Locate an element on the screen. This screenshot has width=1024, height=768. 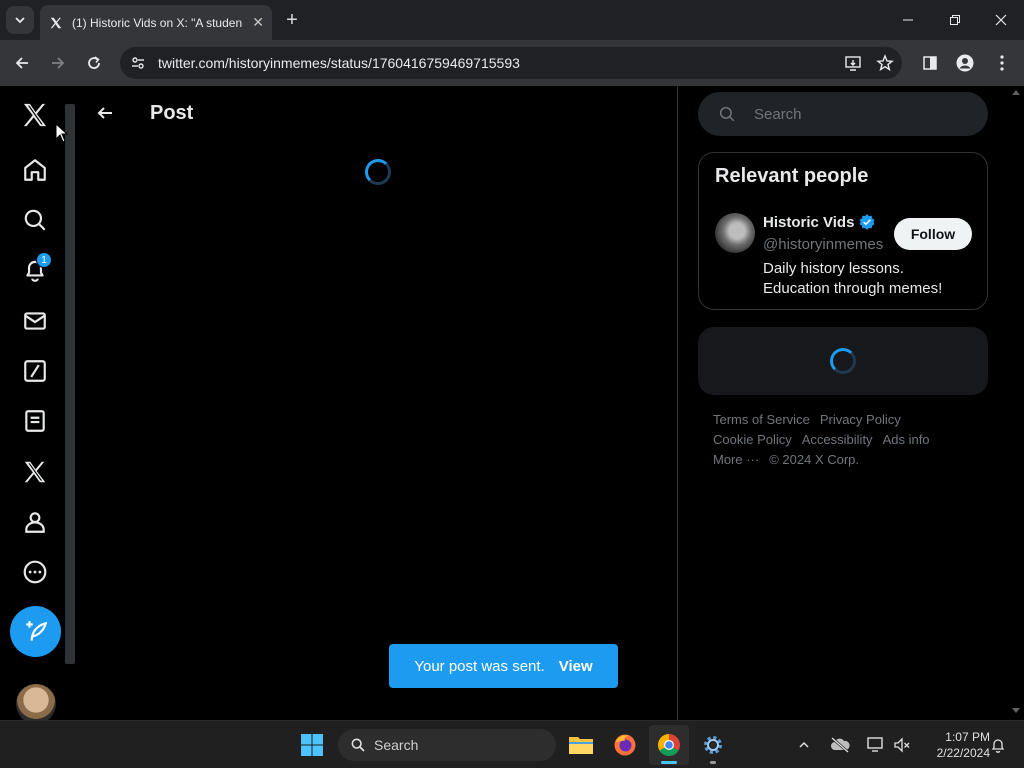
forward-button is located at coordinates (58, 63).